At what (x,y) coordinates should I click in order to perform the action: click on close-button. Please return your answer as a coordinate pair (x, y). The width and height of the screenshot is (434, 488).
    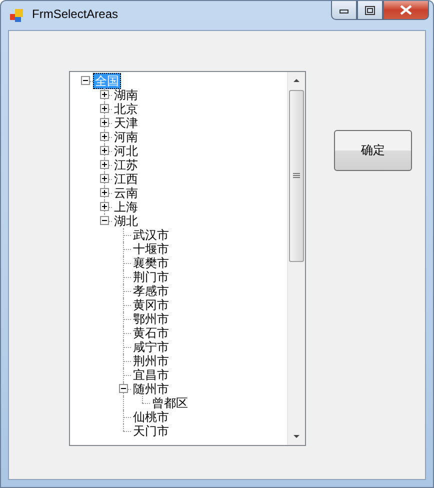
    Looking at the image, I should click on (406, 10).